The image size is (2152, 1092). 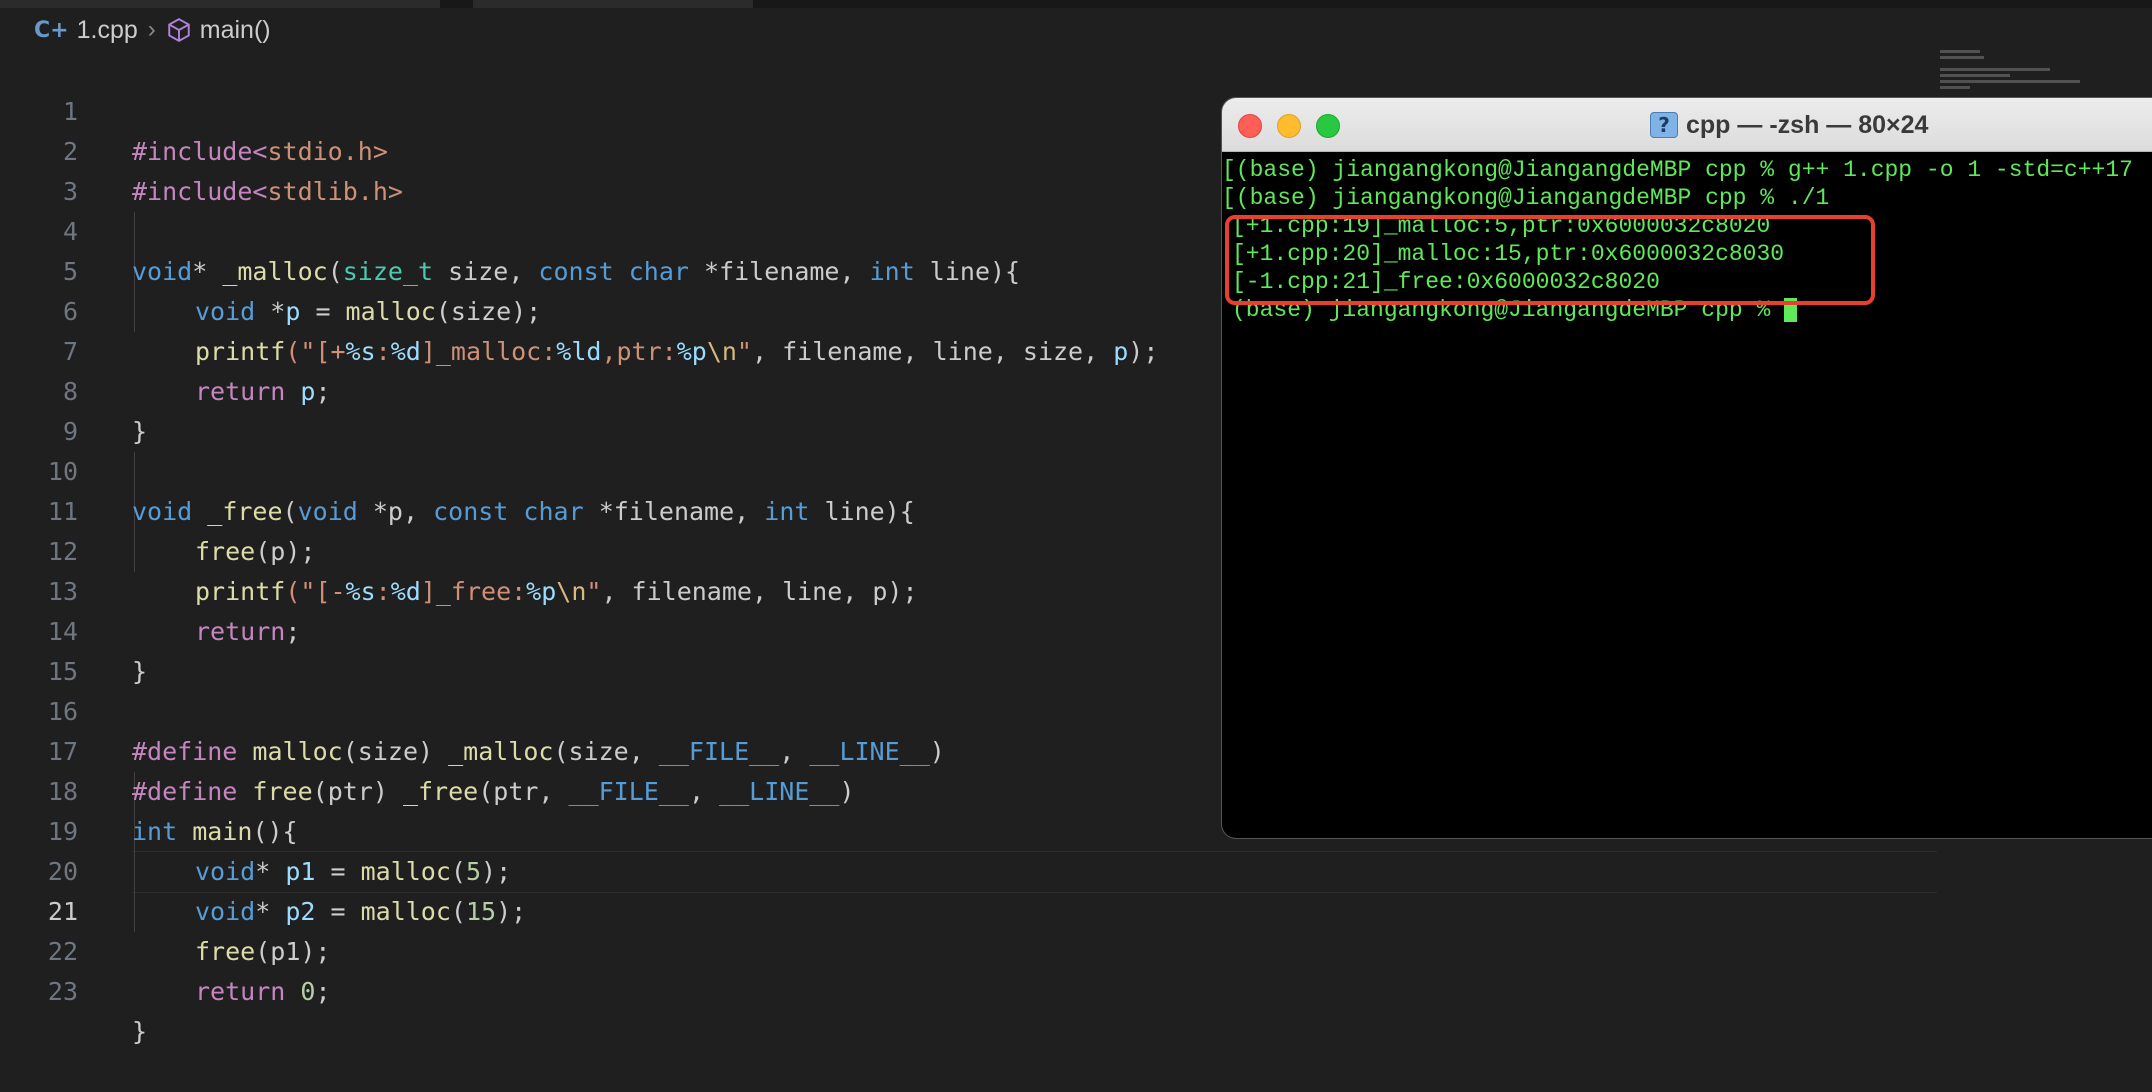 What do you see at coordinates (165, 909) in the screenshot?
I see `code-line-active: 21 free(p1);` at bounding box center [165, 909].